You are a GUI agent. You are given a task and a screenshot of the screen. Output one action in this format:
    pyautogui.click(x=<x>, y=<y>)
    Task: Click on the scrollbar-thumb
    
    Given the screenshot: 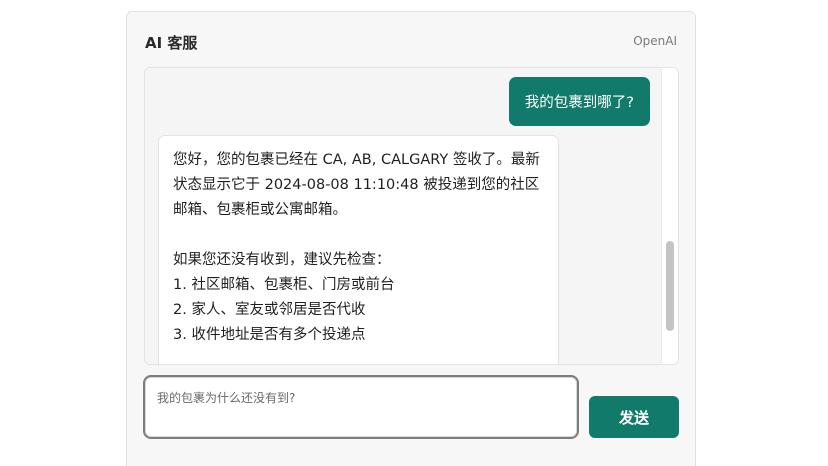 What is the action you would take?
    pyautogui.click(x=670, y=286)
    